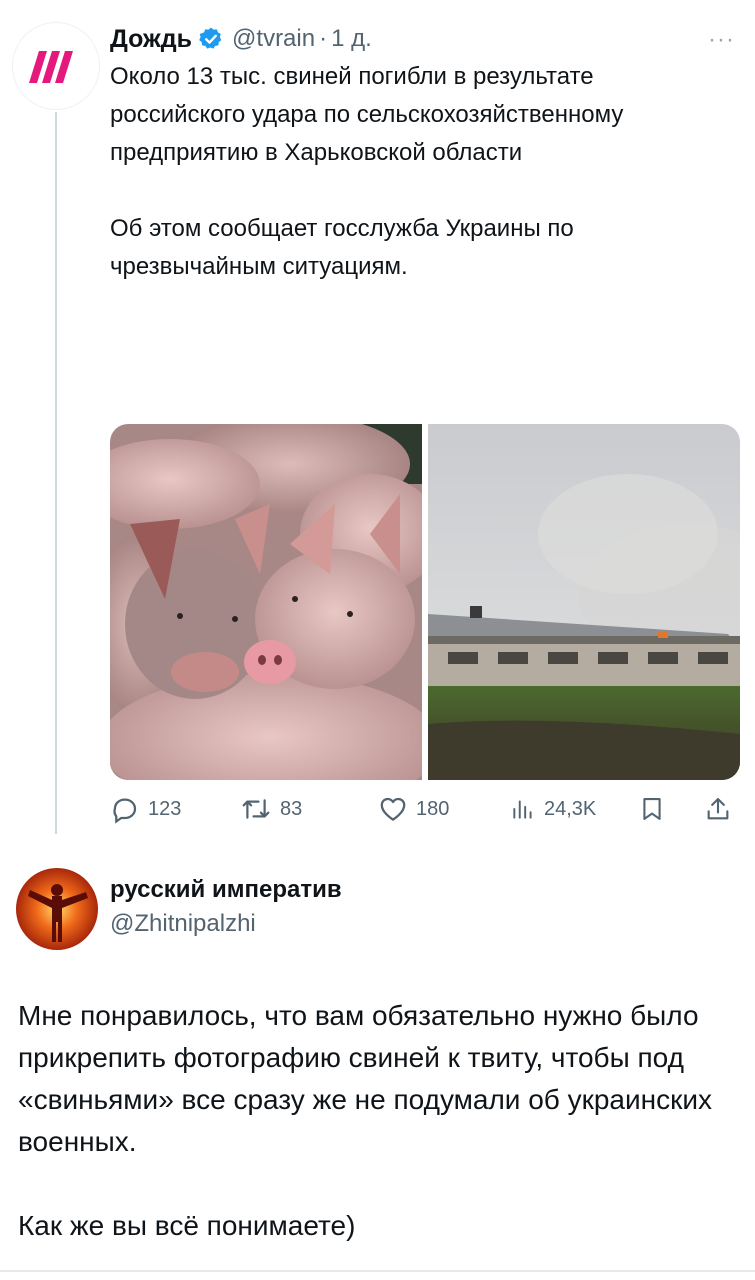 Image resolution: width=755 pixels, height=1280 pixels. I want to click on author-avatar, so click(56, 66).